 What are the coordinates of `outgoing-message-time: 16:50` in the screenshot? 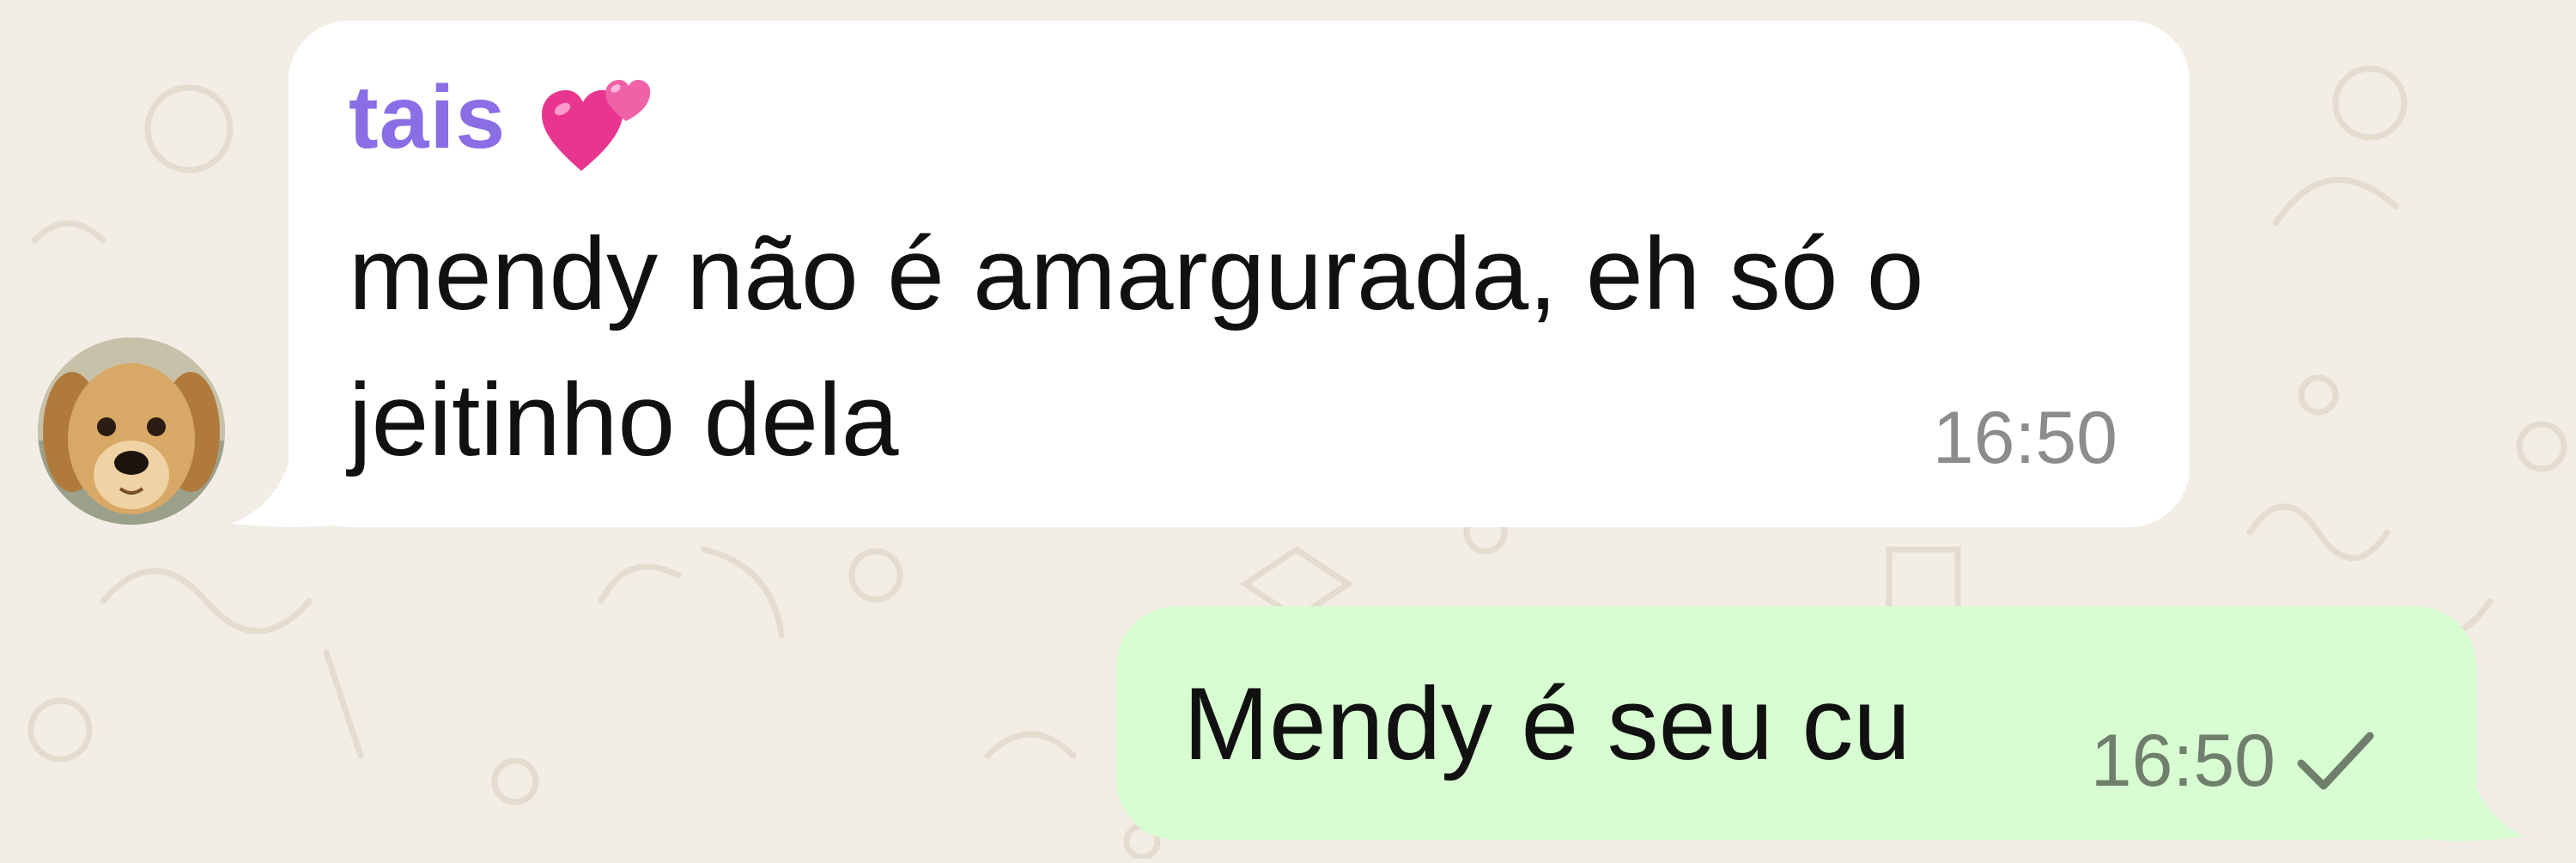 It's located at (2182, 761).